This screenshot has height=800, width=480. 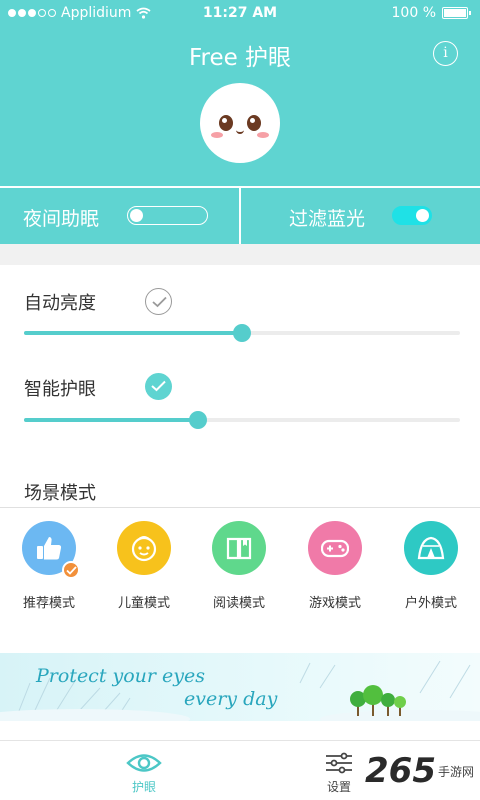 I want to click on banner-line-2: every day, so click(x=231, y=699).